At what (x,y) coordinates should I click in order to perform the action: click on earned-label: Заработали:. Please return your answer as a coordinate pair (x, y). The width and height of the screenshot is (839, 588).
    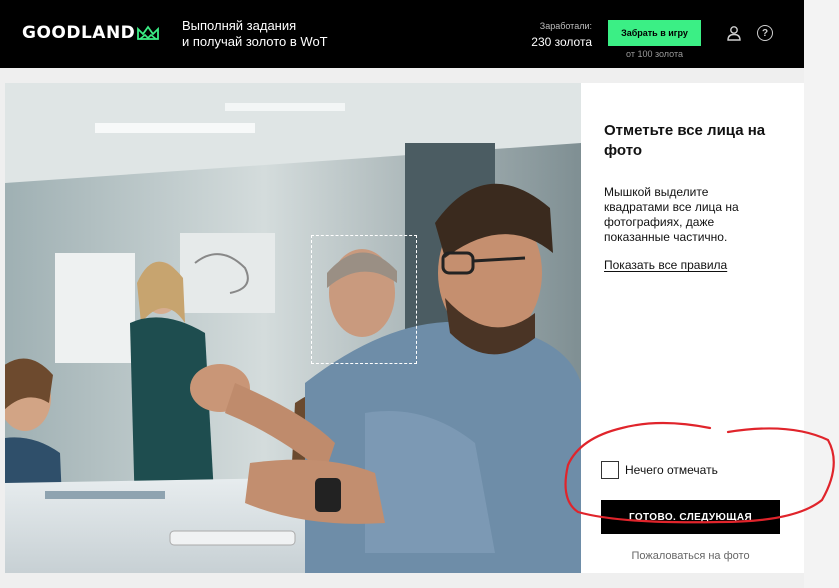
    Looking at the image, I should click on (565, 26).